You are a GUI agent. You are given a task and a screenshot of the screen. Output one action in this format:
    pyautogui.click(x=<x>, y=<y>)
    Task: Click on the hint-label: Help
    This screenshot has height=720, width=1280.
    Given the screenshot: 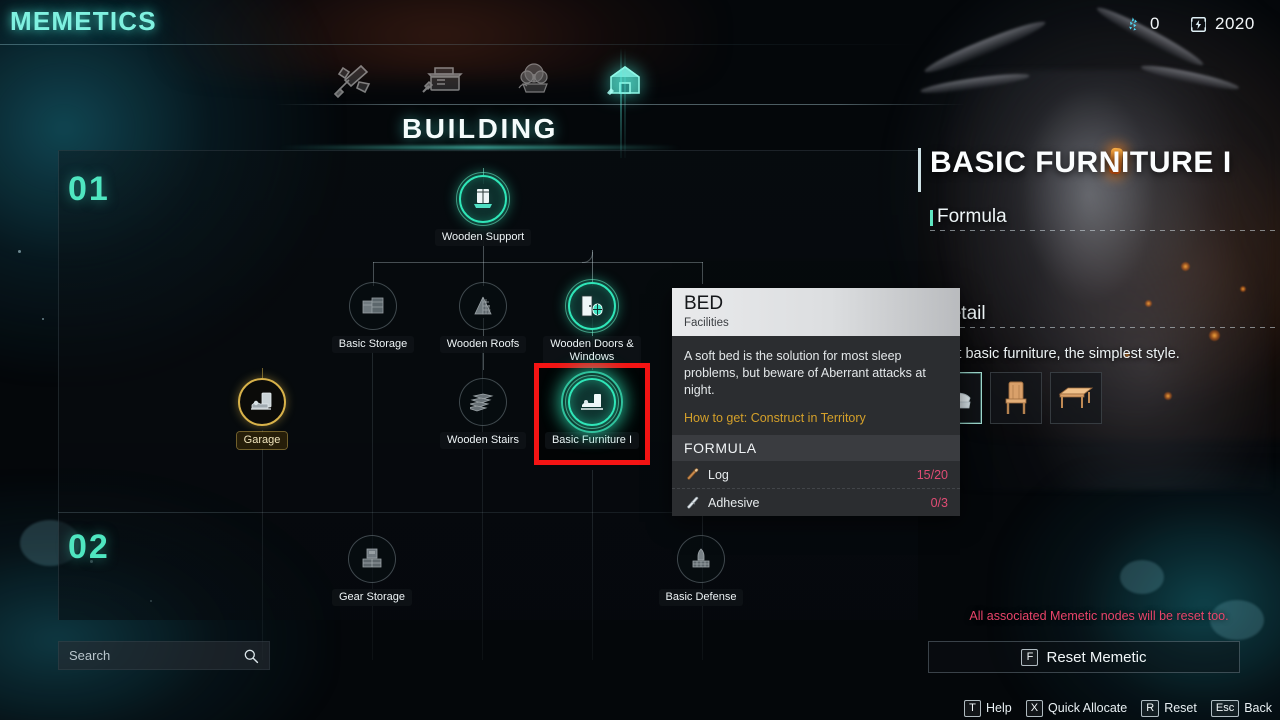 What is the action you would take?
    pyautogui.click(x=998, y=708)
    